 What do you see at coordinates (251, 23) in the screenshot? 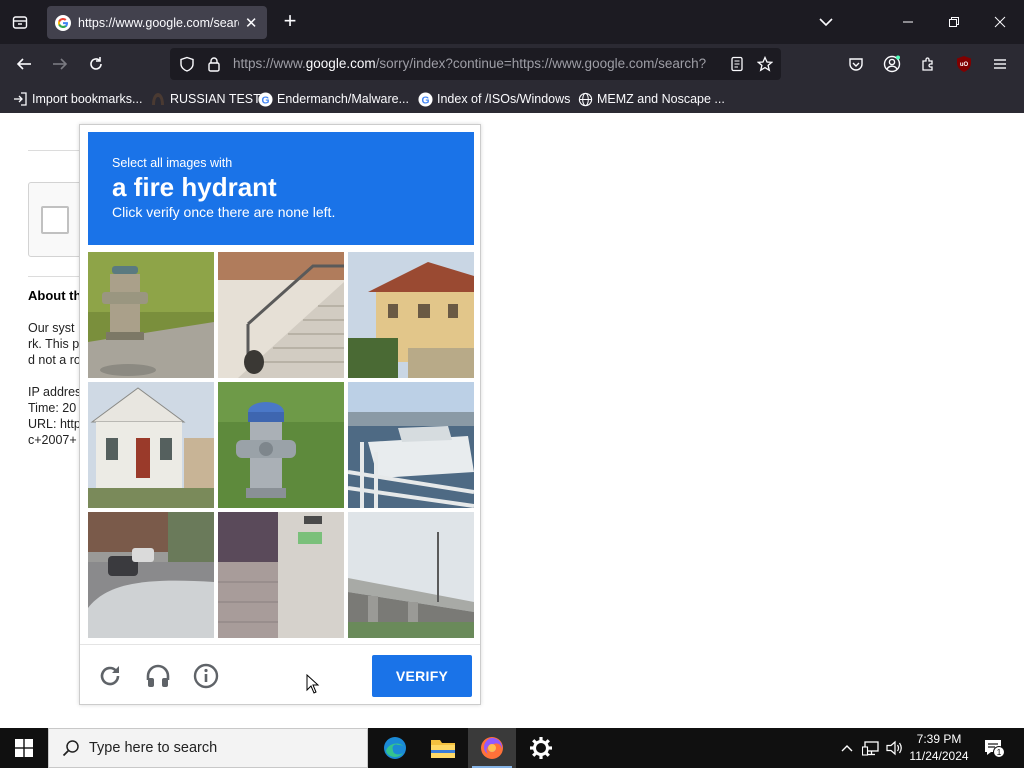
I see `close-tab-icon: ✕` at bounding box center [251, 23].